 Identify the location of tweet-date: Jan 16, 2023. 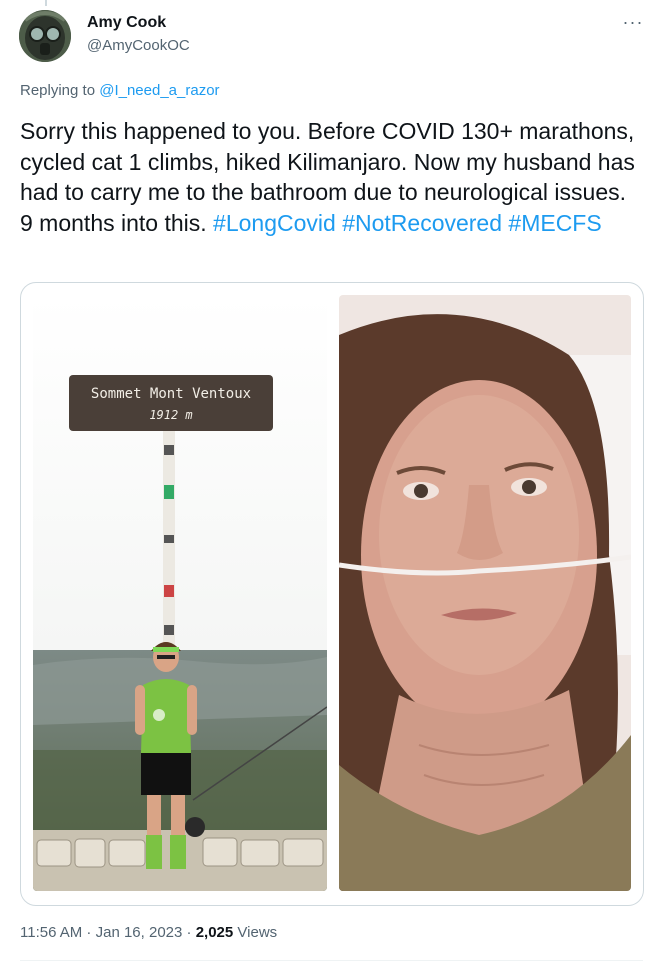
(139, 932).